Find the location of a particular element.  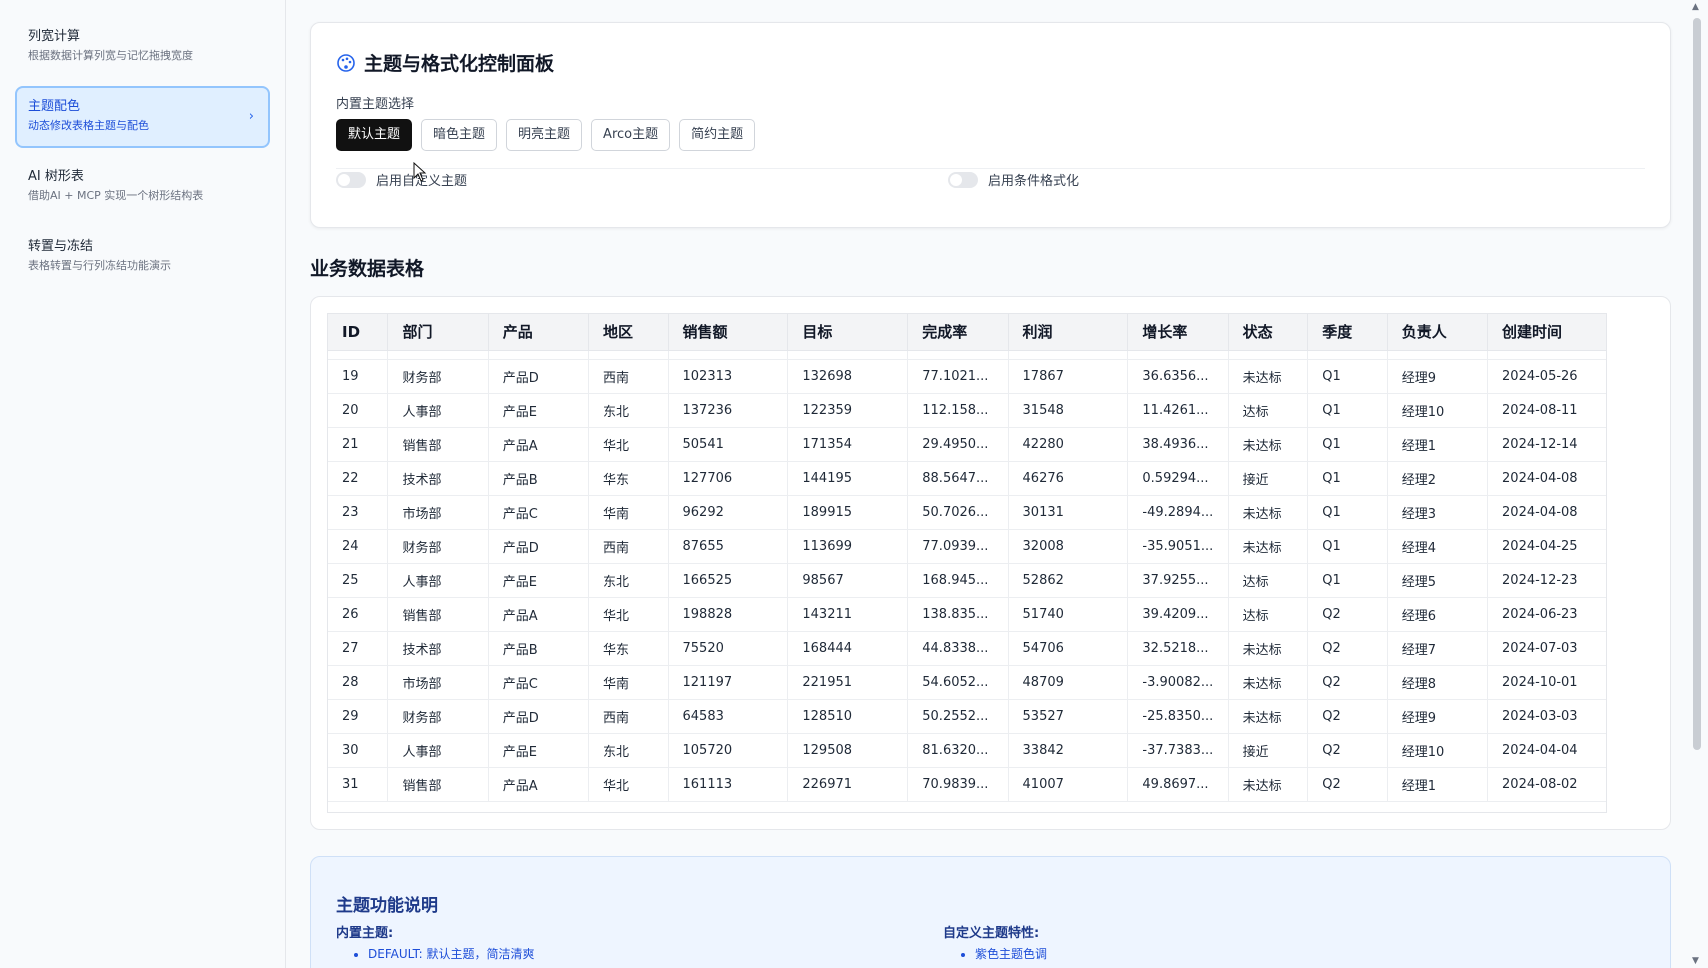

table-cell: 产品D is located at coordinates (538, 546).